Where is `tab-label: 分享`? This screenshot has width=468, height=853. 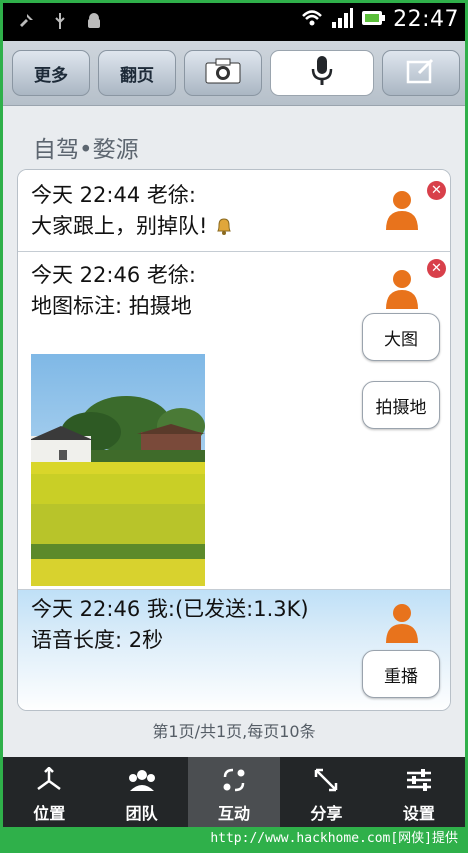
tab-label: 分享 is located at coordinates (326, 813).